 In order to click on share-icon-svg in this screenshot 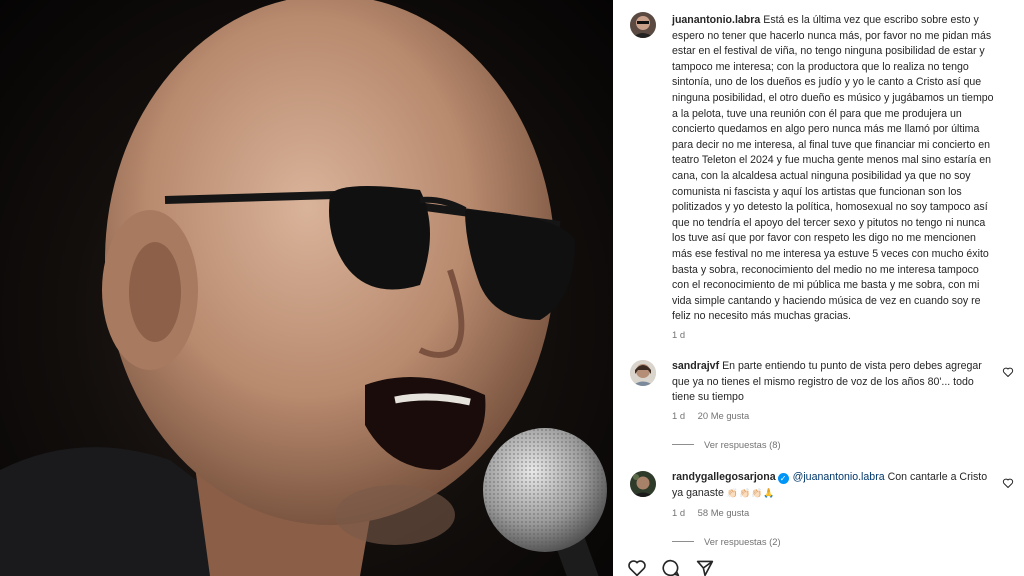, I will do `click(705, 568)`.